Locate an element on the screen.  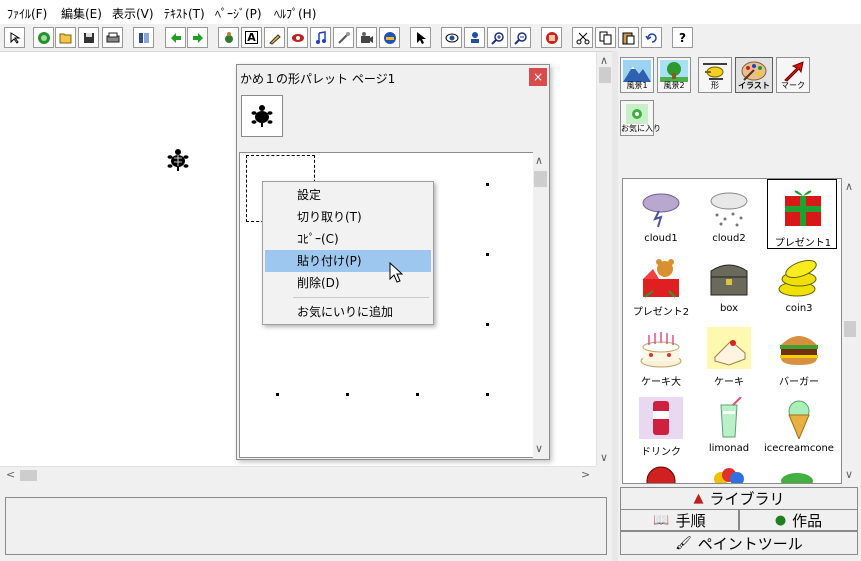
menu-item-add-favorite: お気にいりに追加 is located at coordinates (348, 312).